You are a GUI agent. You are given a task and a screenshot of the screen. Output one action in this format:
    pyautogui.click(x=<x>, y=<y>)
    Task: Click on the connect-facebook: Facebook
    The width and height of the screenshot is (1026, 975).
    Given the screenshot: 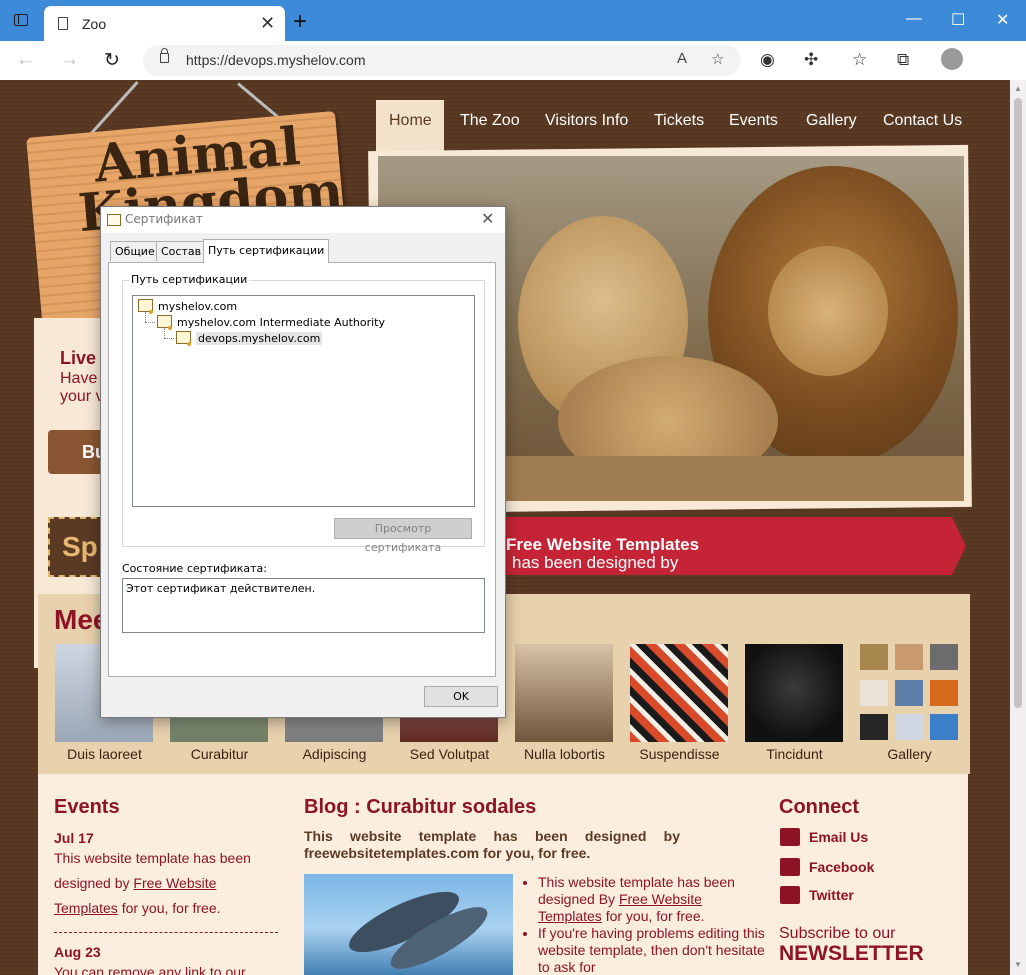 What is the action you would take?
    pyautogui.click(x=827, y=867)
    